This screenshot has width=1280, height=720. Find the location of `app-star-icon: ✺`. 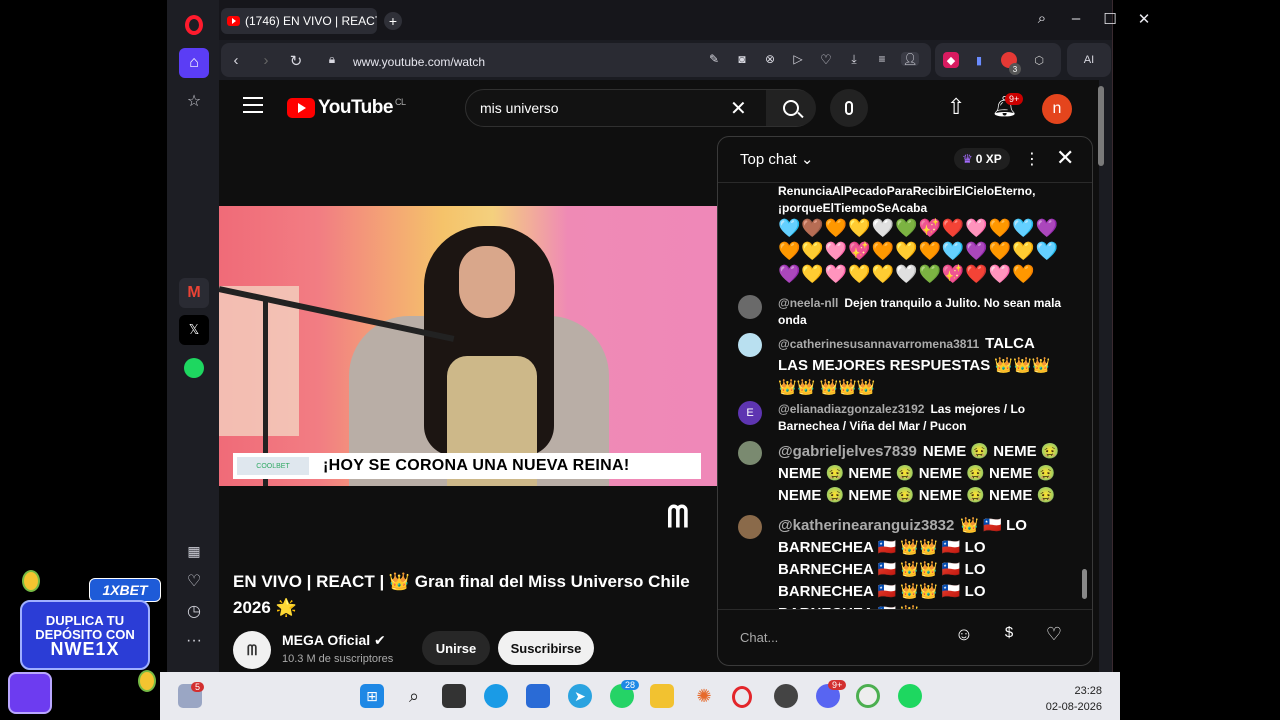

app-star-icon: ✺ is located at coordinates (704, 696).